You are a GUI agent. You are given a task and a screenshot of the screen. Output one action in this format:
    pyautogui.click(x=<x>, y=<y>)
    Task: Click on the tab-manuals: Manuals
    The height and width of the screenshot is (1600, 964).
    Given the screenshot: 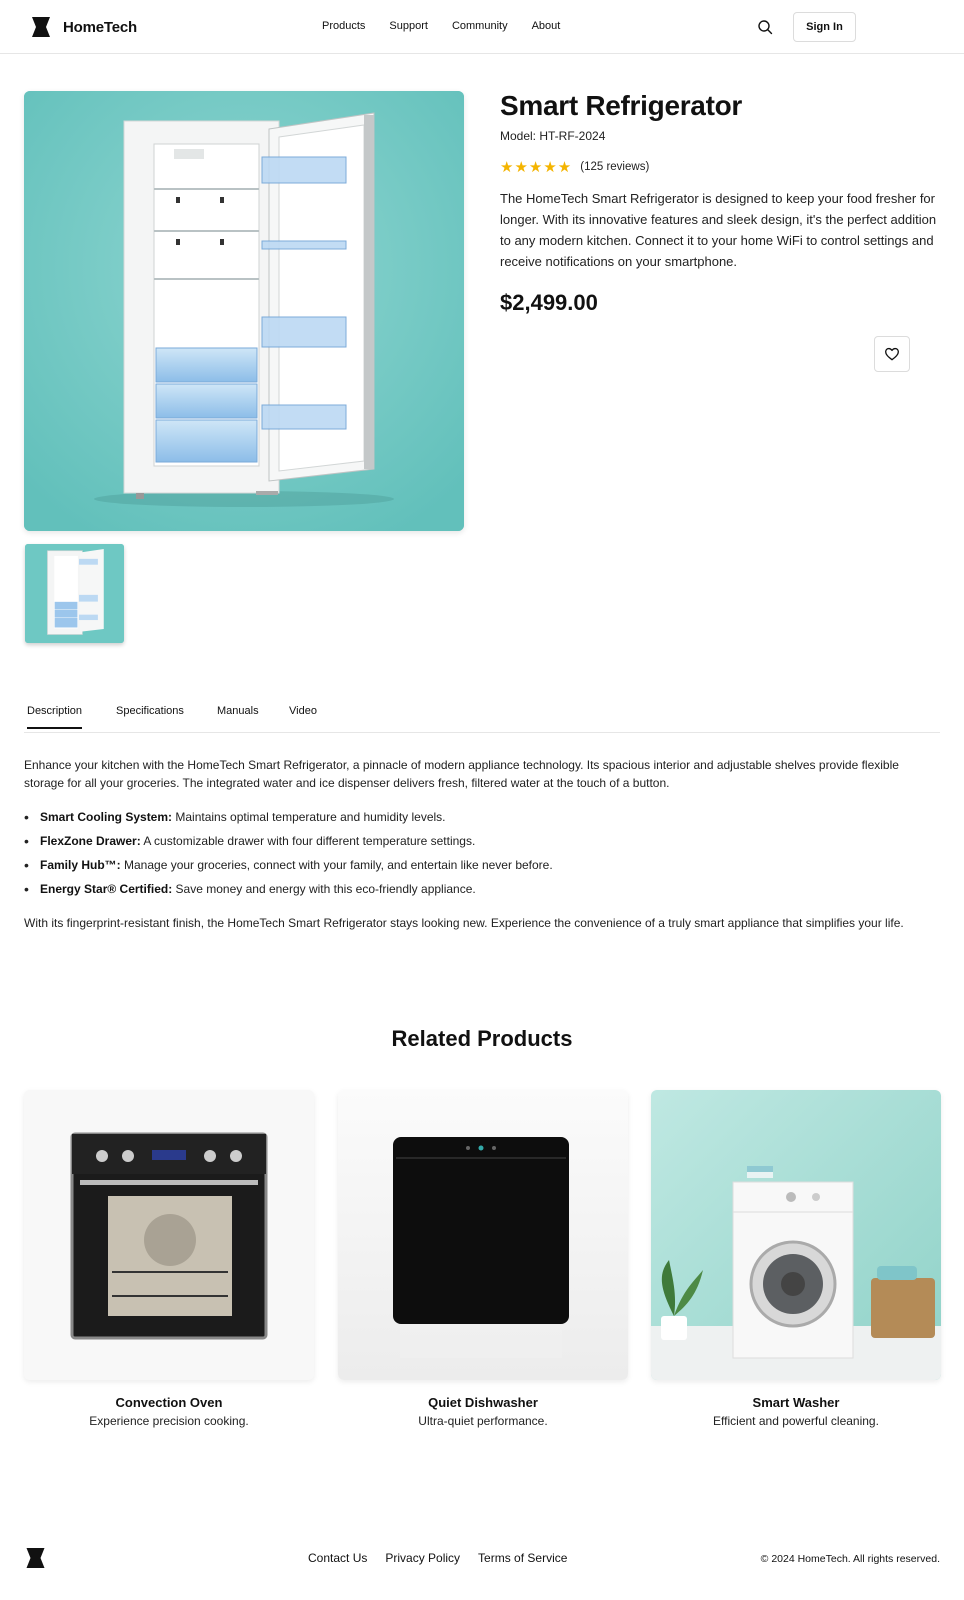 What is the action you would take?
    pyautogui.click(x=238, y=716)
    